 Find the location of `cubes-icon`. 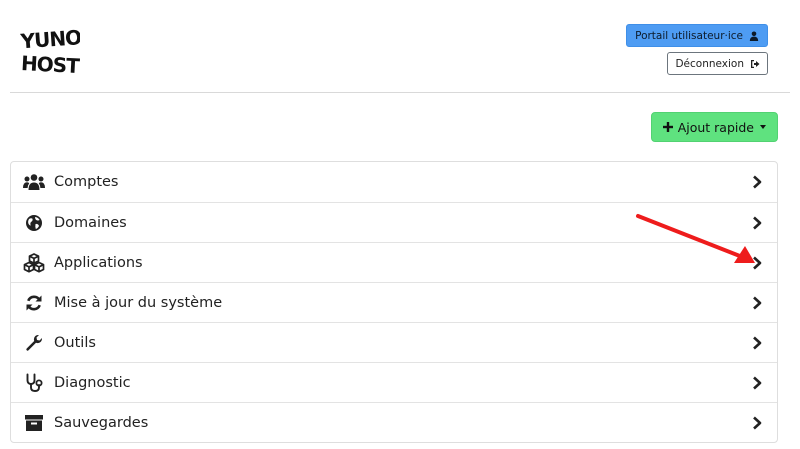

cubes-icon is located at coordinates (34, 263).